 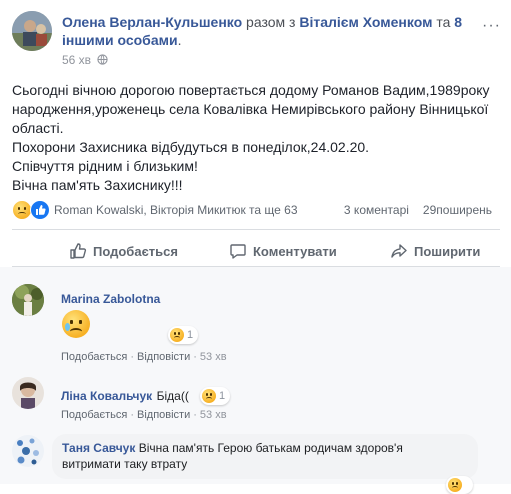 What do you see at coordinates (238, 251) in the screenshot?
I see `comment-icon` at bounding box center [238, 251].